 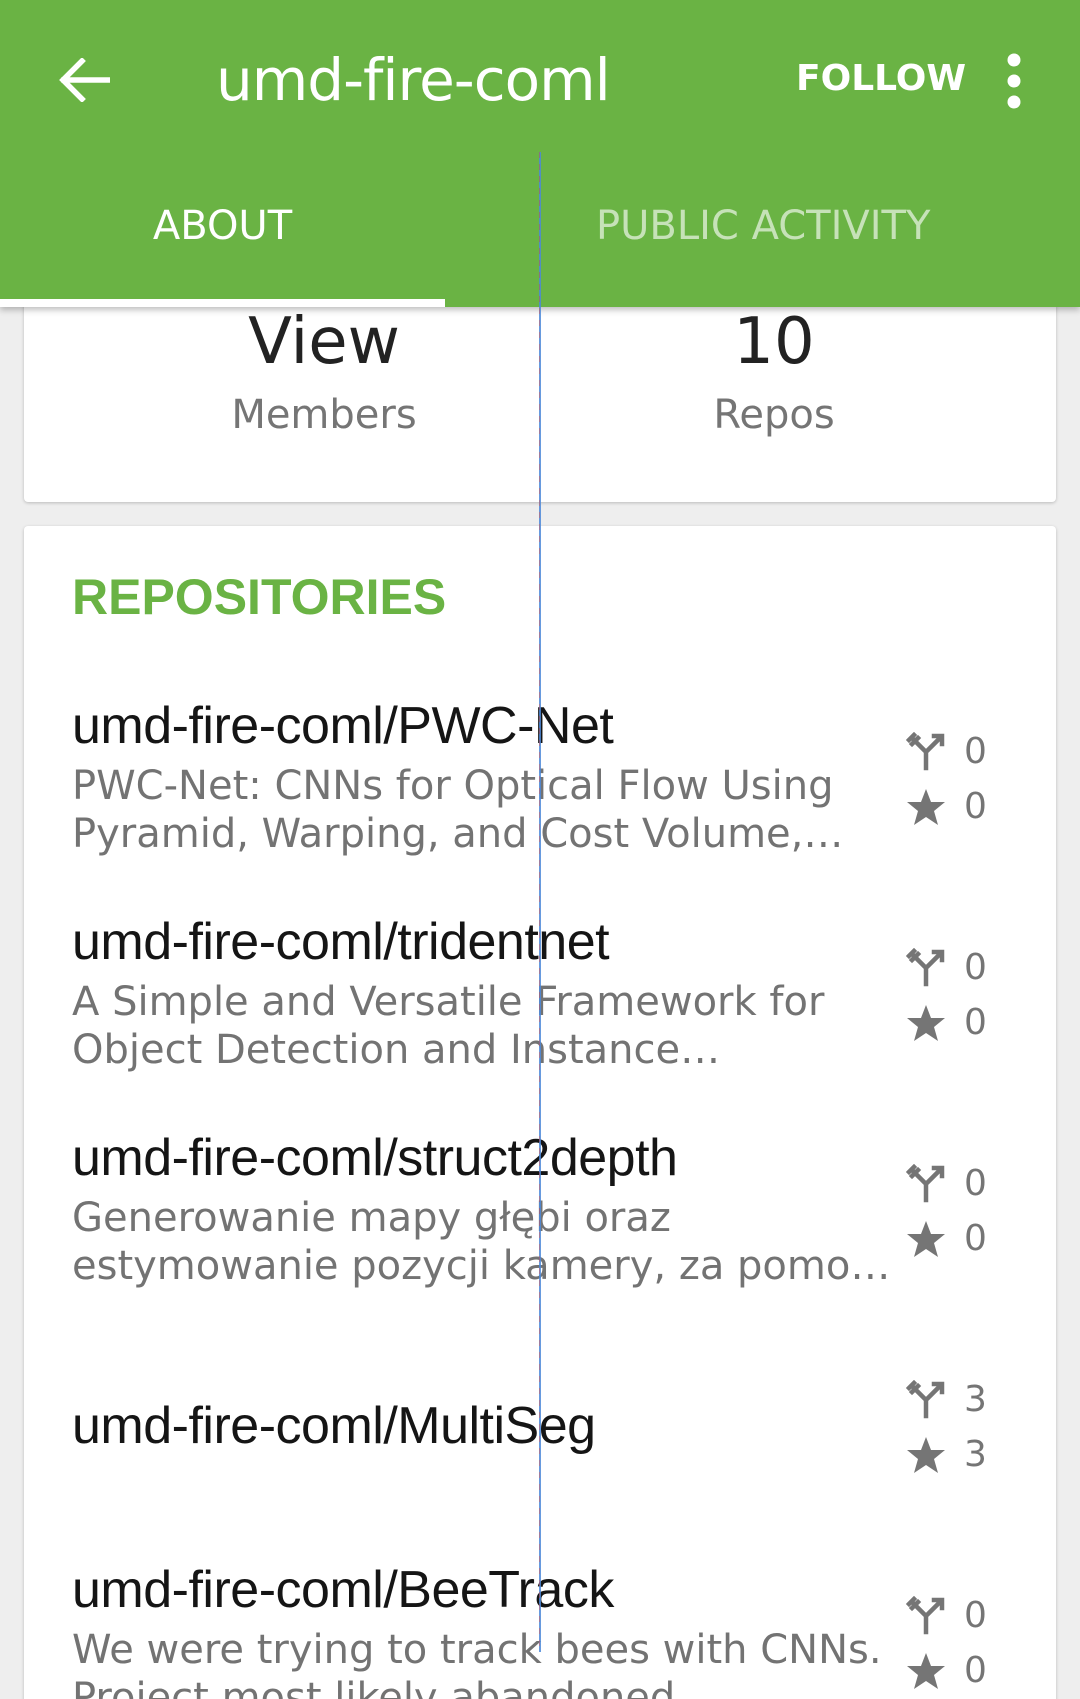 I want to click on page-title: umd-fire-coml, so click(x=413, y=80).